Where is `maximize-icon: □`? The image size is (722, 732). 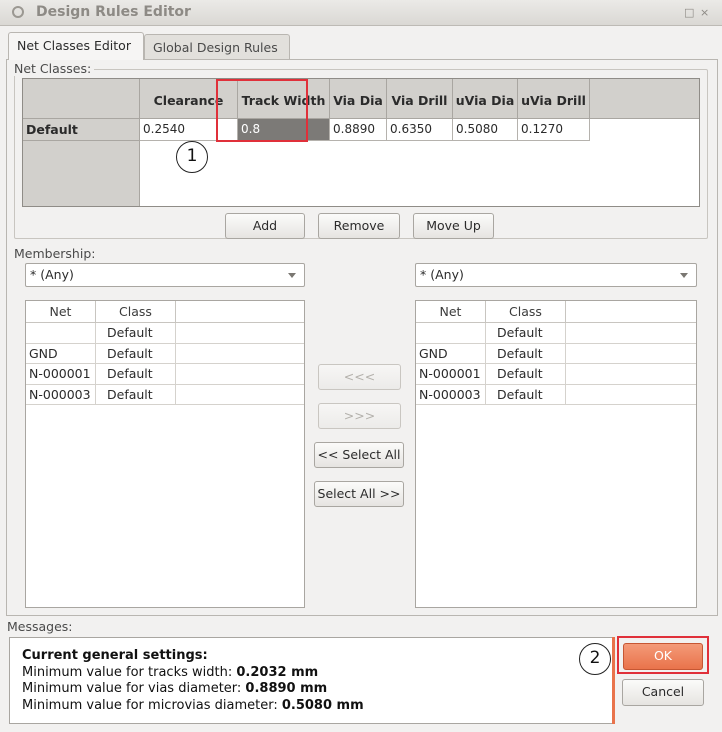
maximize-icon: □ is located at coordinates (689, 12).